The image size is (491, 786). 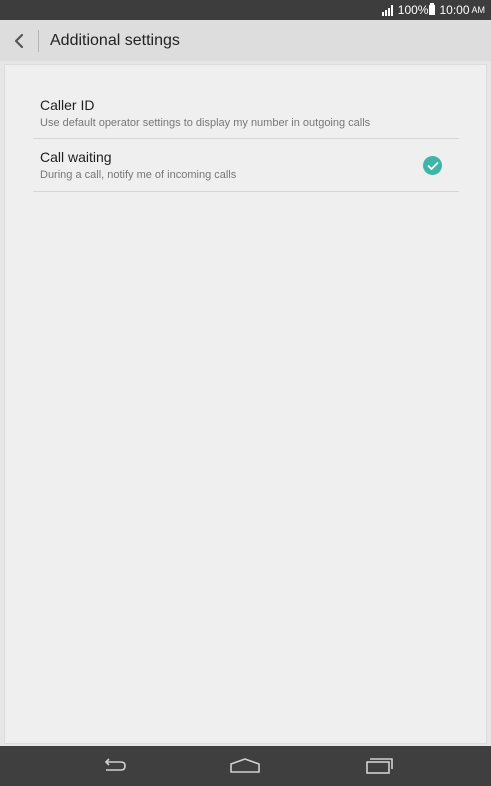 I want to click on call-waiting-checkbox, so click(x=432, y=165).